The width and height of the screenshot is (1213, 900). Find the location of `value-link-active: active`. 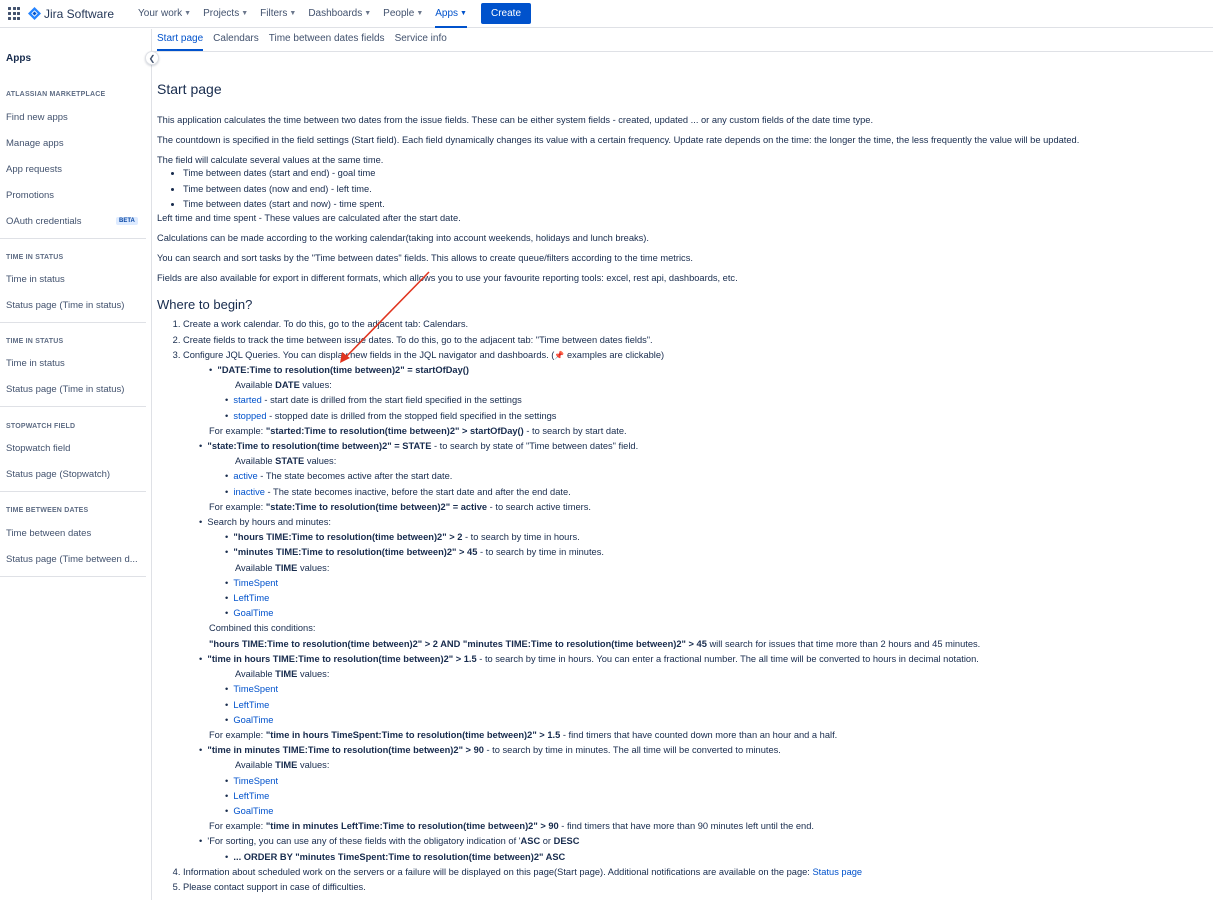

value-link-active: active is located at coordinates (245, 476).